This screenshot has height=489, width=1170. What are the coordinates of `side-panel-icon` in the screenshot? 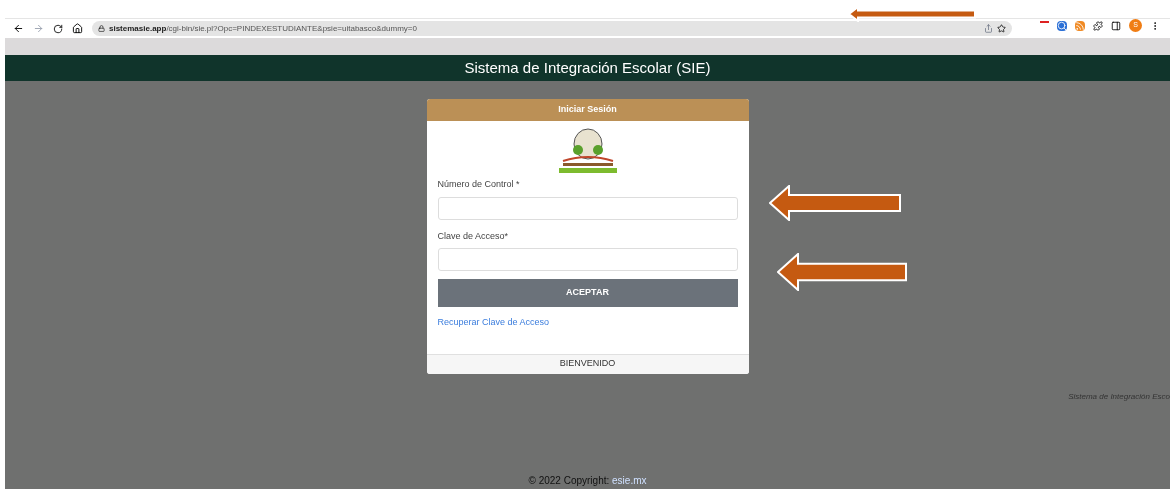 It's located at (1116, 25).